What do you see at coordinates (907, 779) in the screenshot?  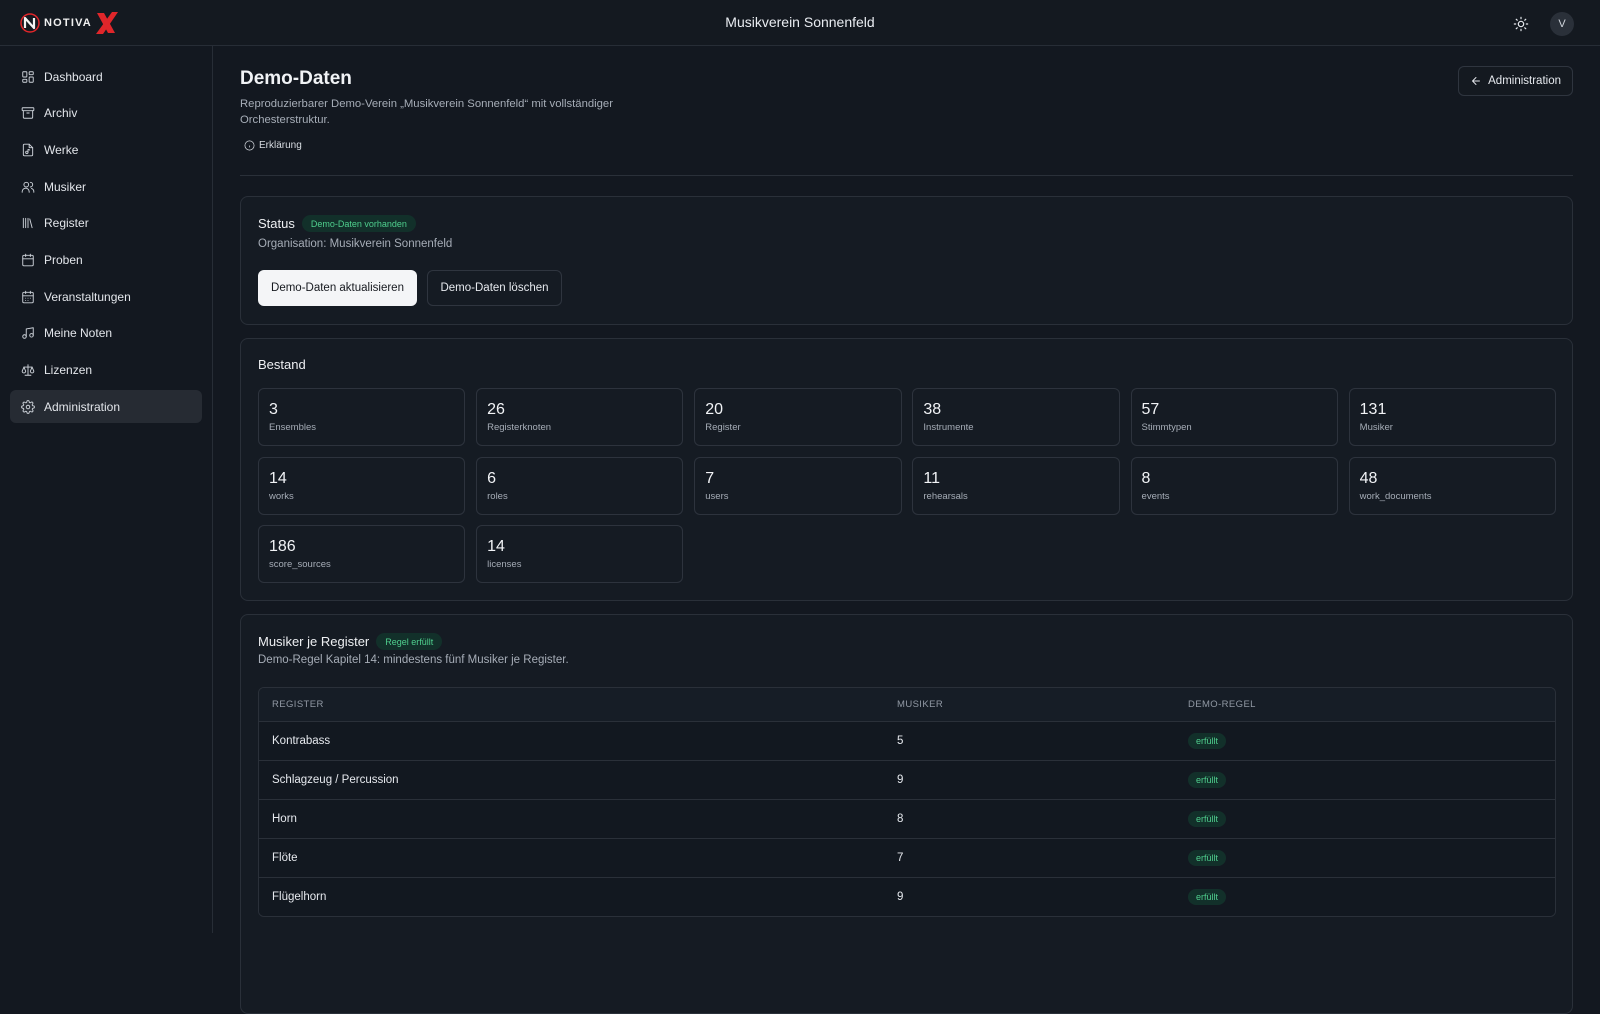 I see `table-row: Schlagzeug / Percussion 9 erfüllt` at bounding box center [907, 779].